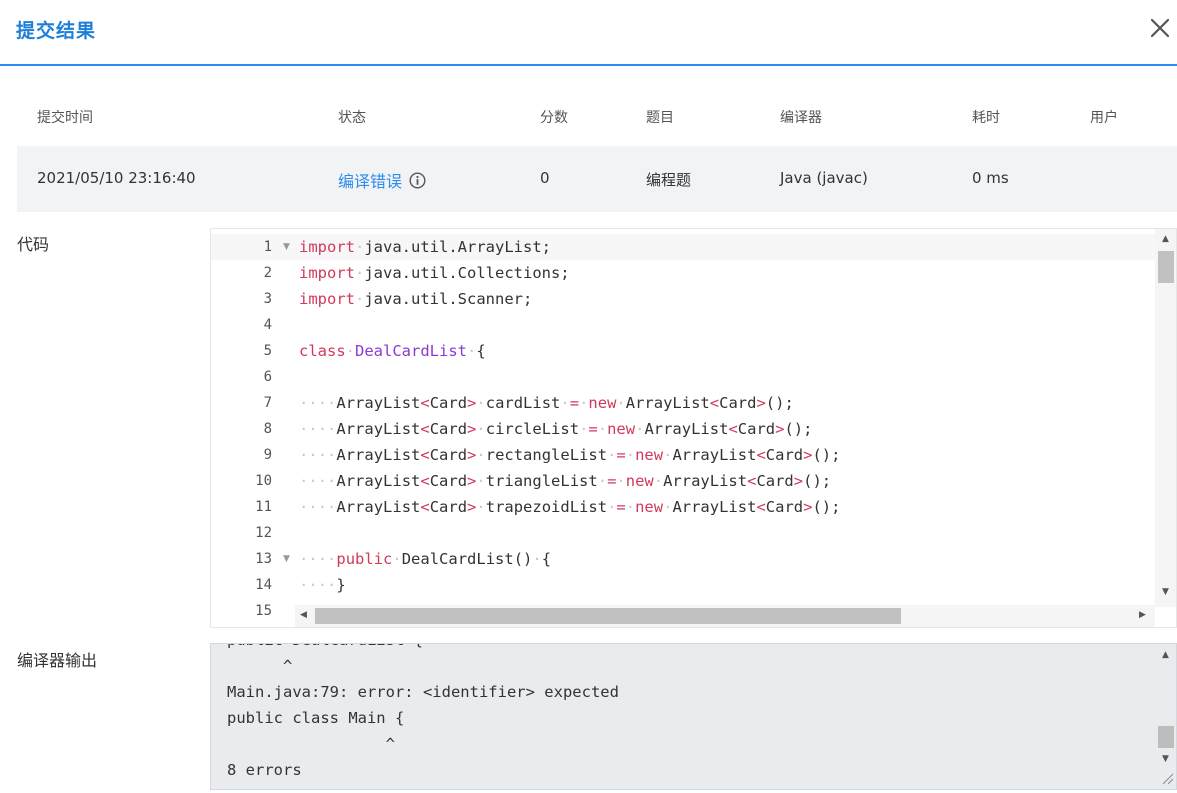 Image resolution: width=1177 pixels, height=793 pixels. What do you see at coordinates (608, 616) in the screenshot?
I see `code-horizontal-scroll-thumb` at bounding box center [608, 616].